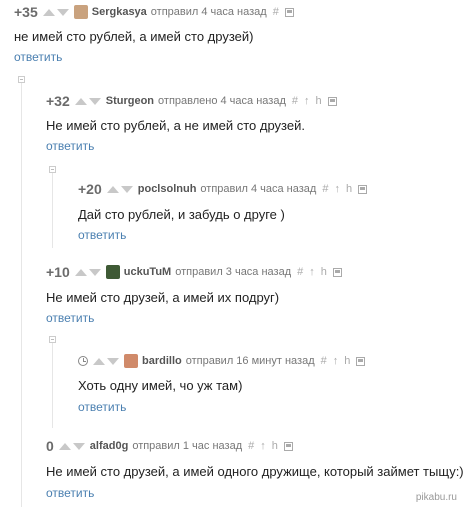 The width and height of the screenshot is (463, 507). I want to click on comment-rating: +20, so click(90, 189).